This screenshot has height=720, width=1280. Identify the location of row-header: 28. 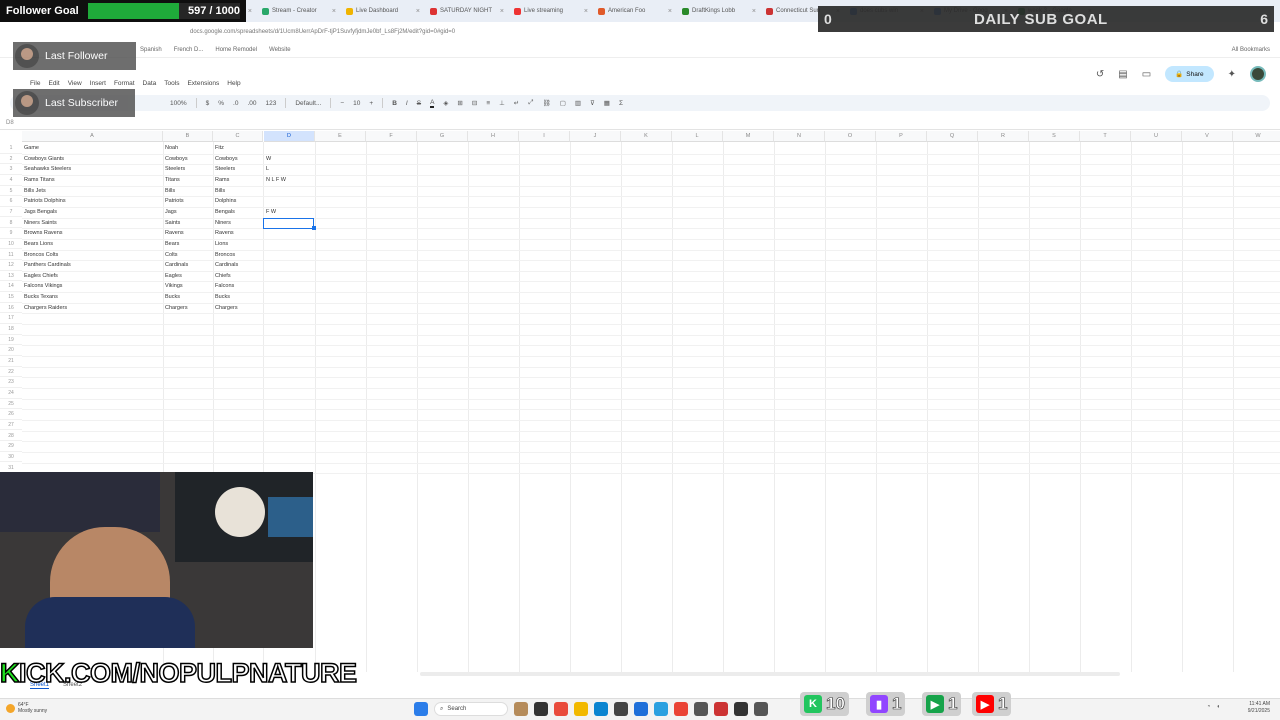
(11, 436).